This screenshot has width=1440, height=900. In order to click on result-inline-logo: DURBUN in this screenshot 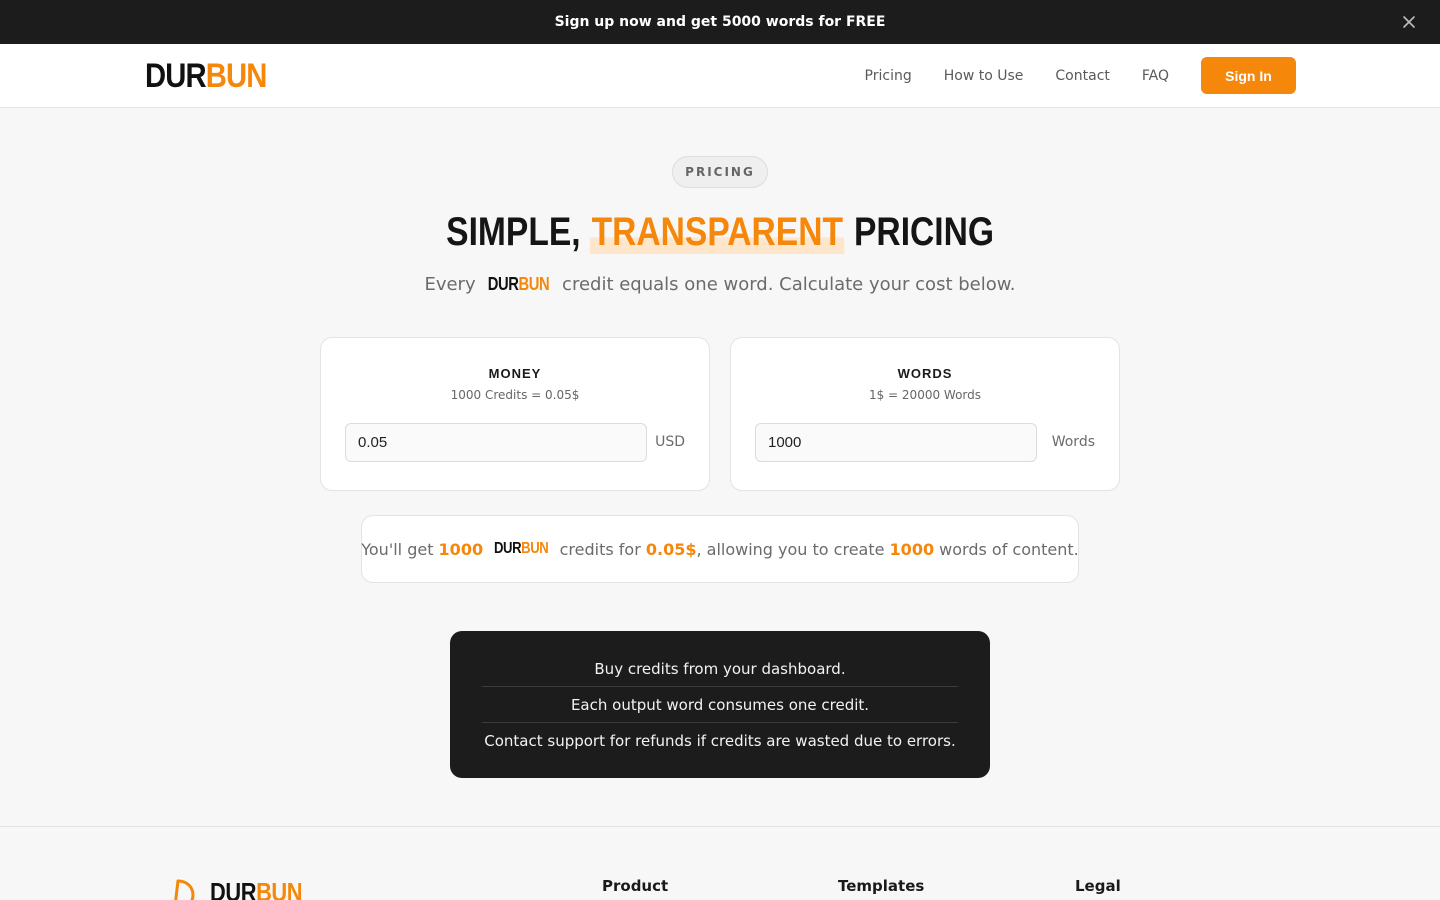, I will do `click(521, 549)`.